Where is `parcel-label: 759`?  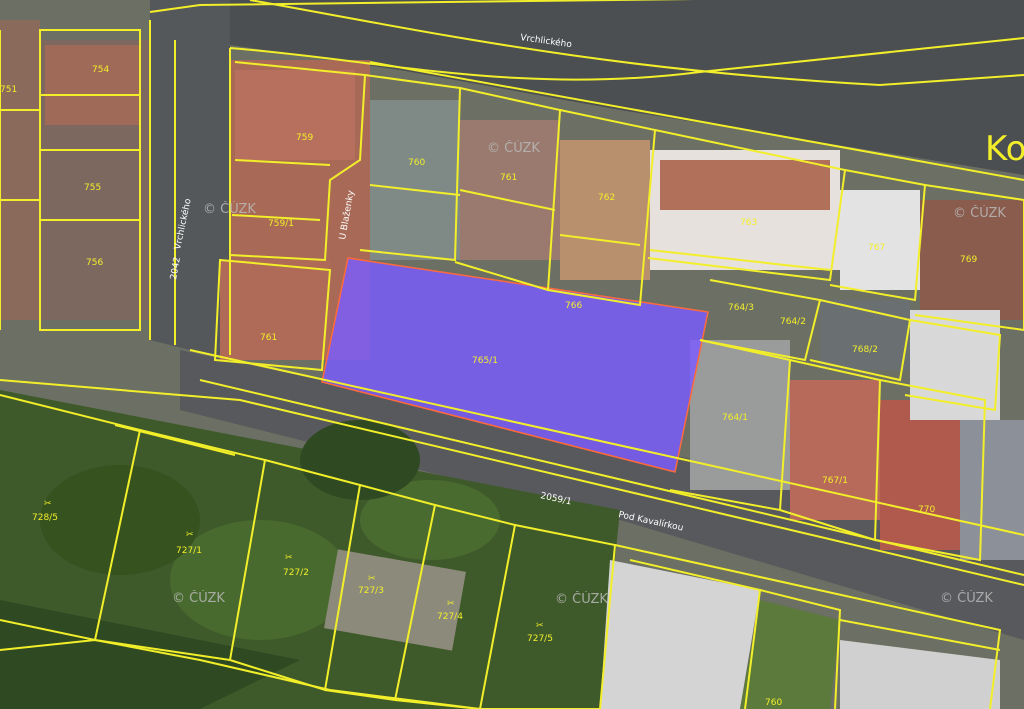 parcel-label: 759 is located at coordinates (304, 138).